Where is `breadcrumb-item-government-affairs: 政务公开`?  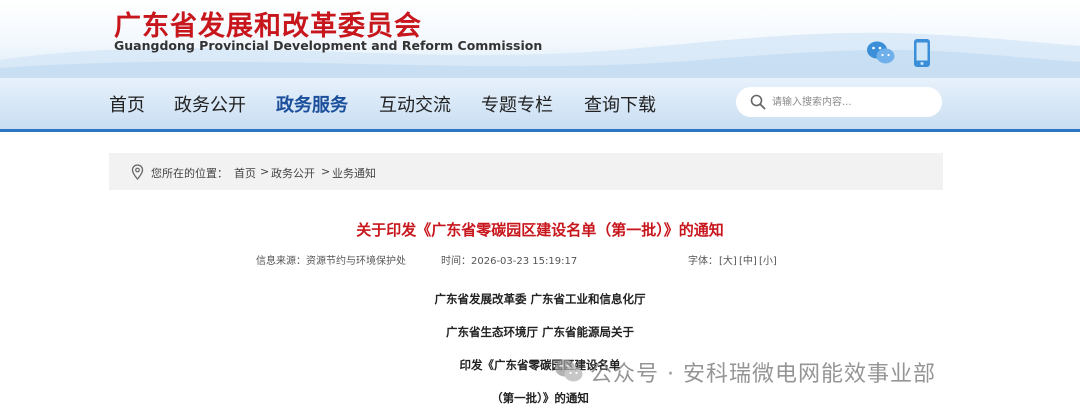
breadcrumb-item-government-affairs: 政务公开 is located at coordinates (293, 173).